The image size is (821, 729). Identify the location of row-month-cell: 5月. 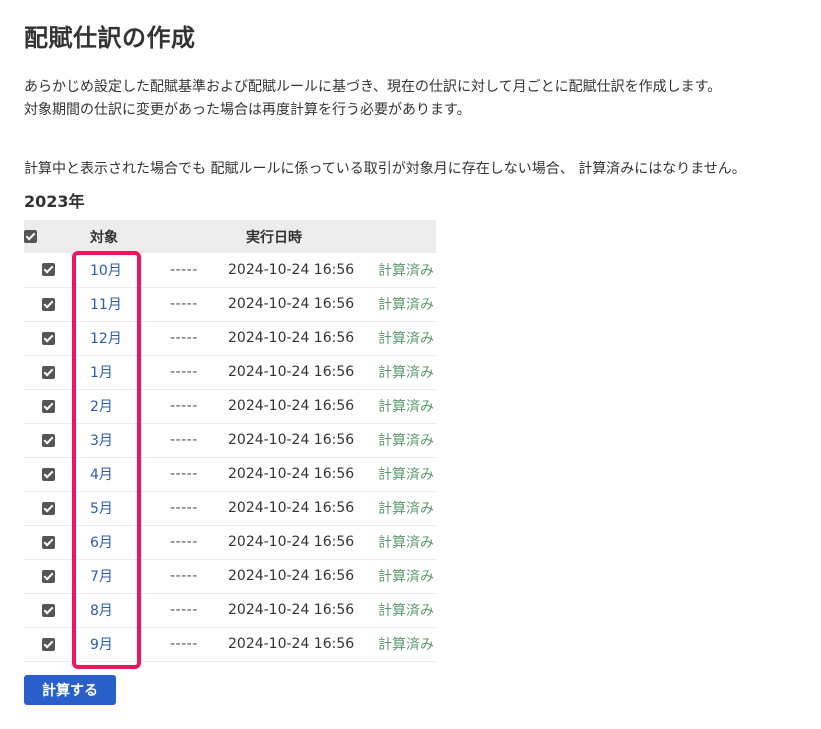
(121, 508).